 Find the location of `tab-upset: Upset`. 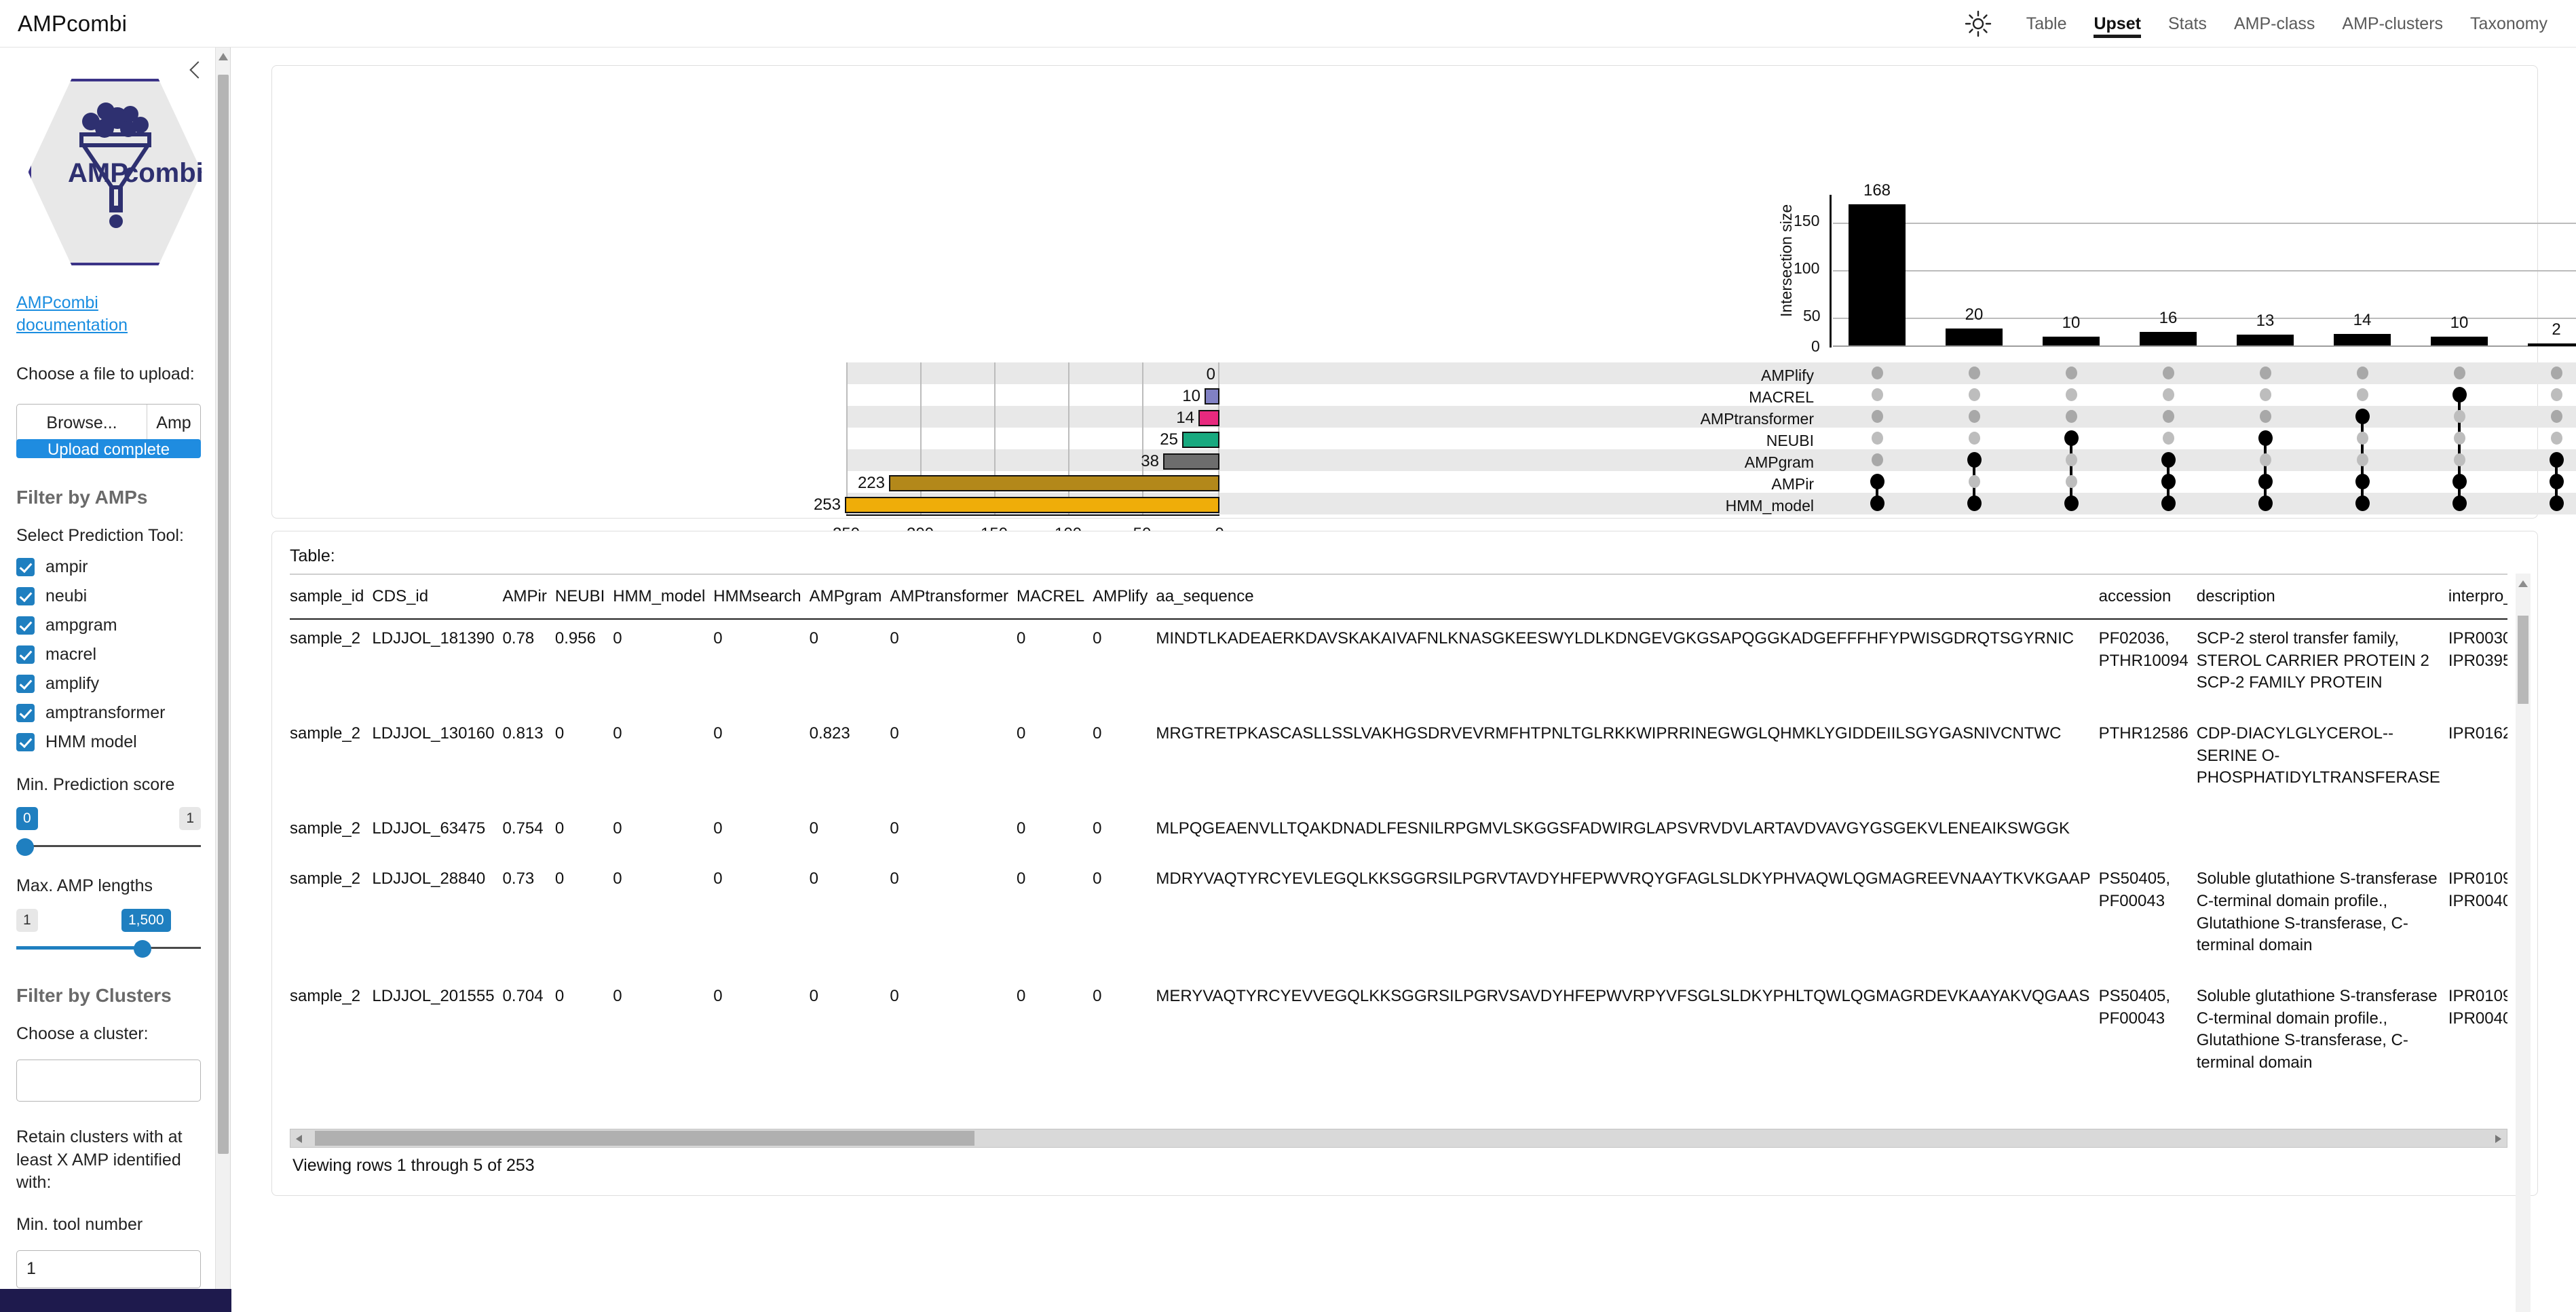

tab-upset: Upset is located at coordinates (2117, 24).